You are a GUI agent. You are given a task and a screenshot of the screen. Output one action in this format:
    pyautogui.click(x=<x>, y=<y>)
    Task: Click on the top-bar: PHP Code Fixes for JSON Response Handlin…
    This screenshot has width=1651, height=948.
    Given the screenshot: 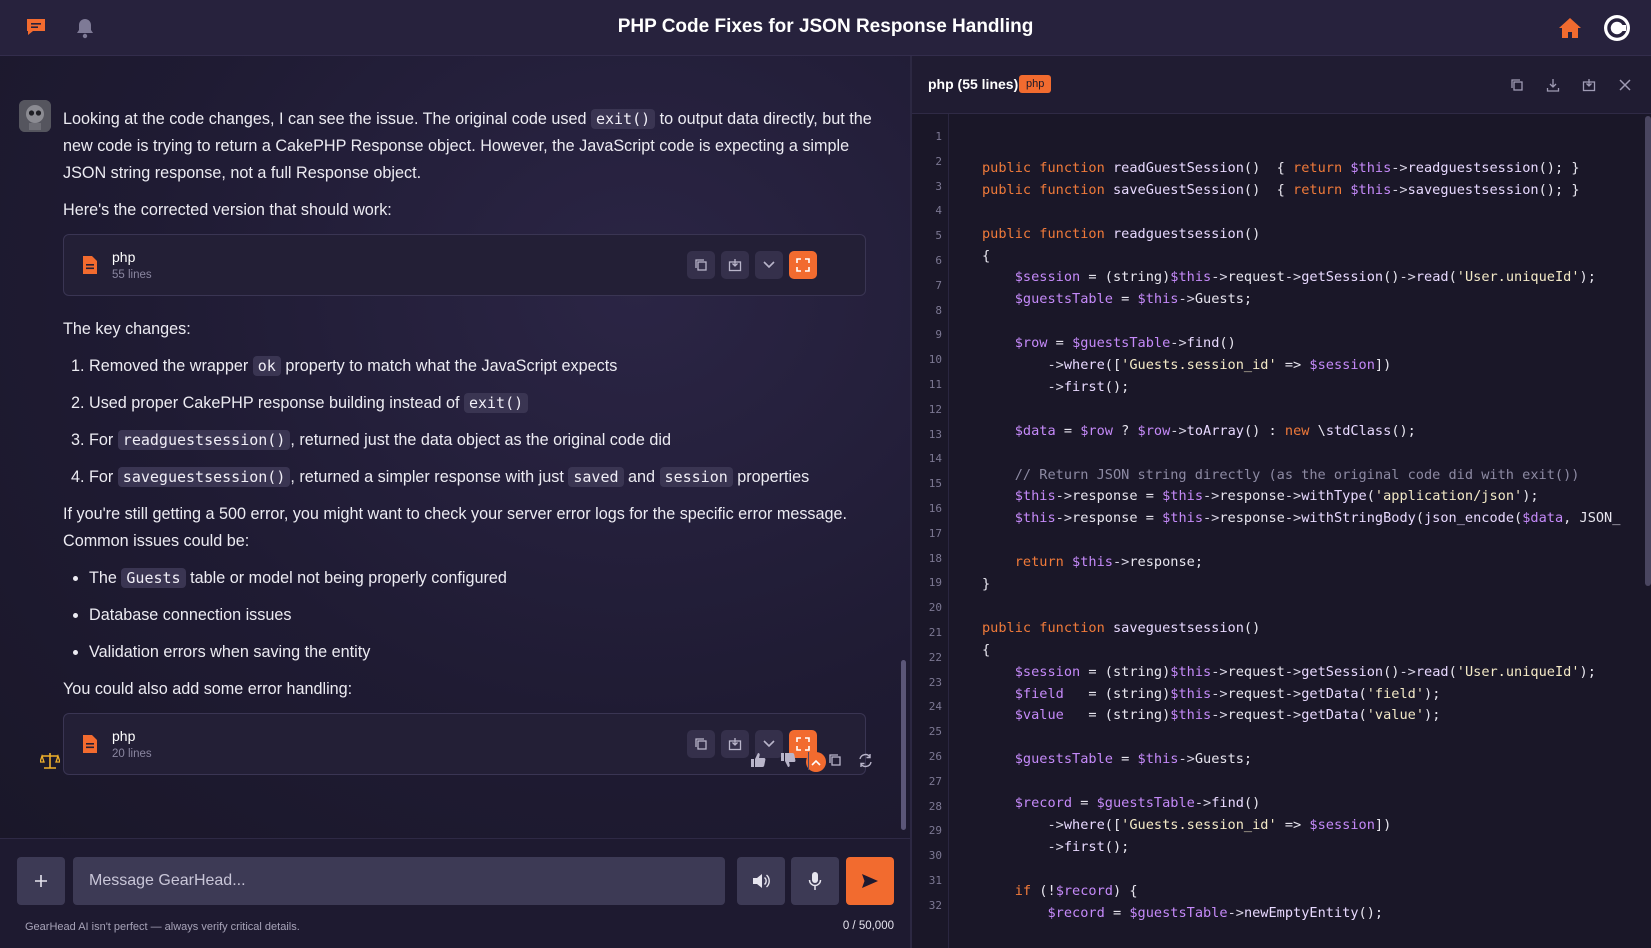 What is the action you would take?
    pyautogui.click(x=825, y=28)
    